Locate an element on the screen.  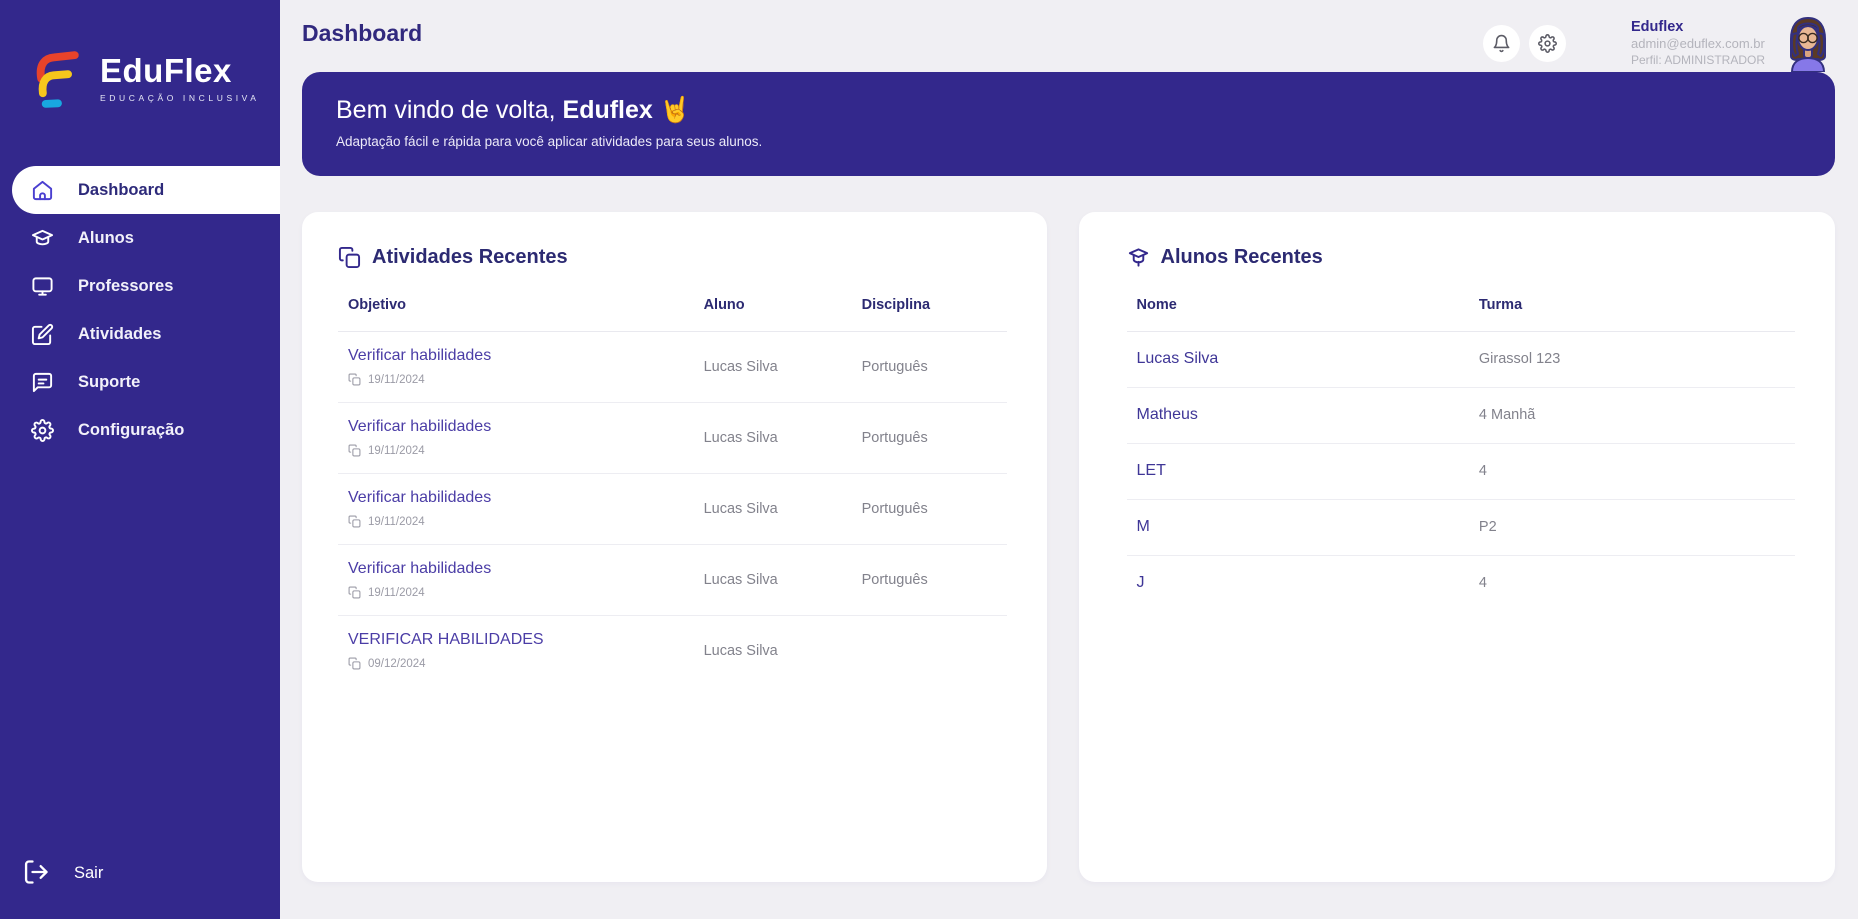
table-row: Matheus 4 Manhã is located at coordinates (1460, 416).